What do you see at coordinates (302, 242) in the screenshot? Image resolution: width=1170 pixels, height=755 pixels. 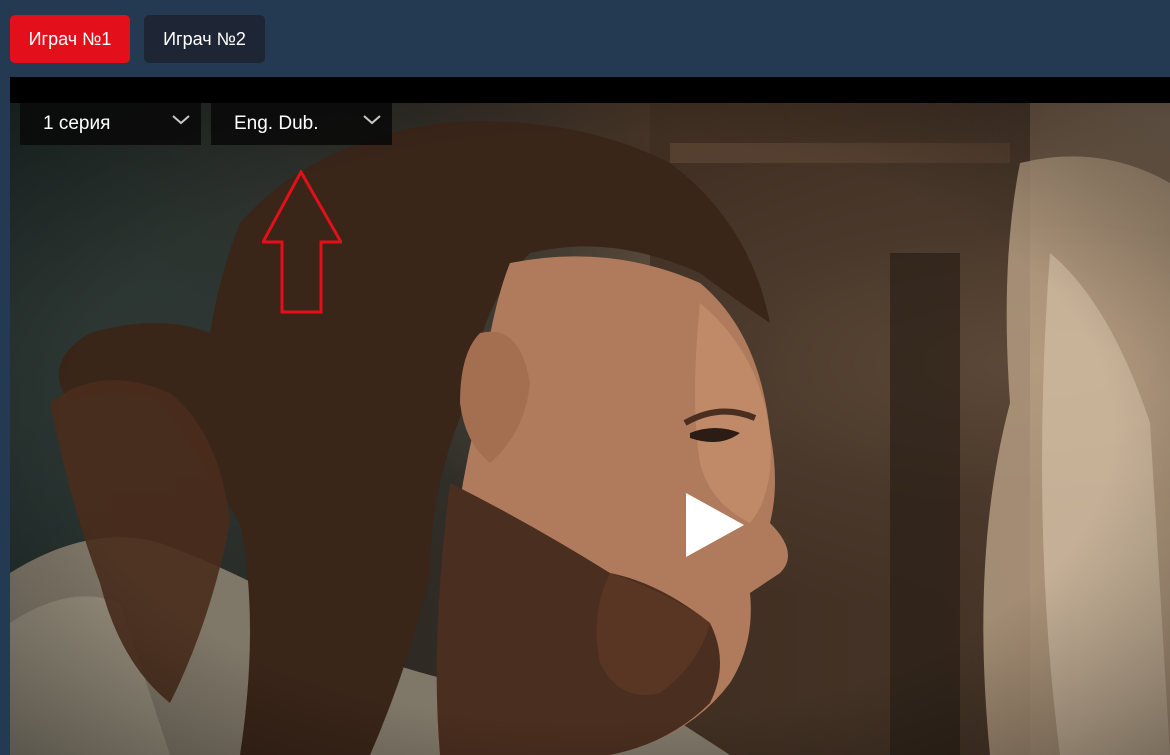 I see `red-arrow-annotation` at bounding box center [302, 242].